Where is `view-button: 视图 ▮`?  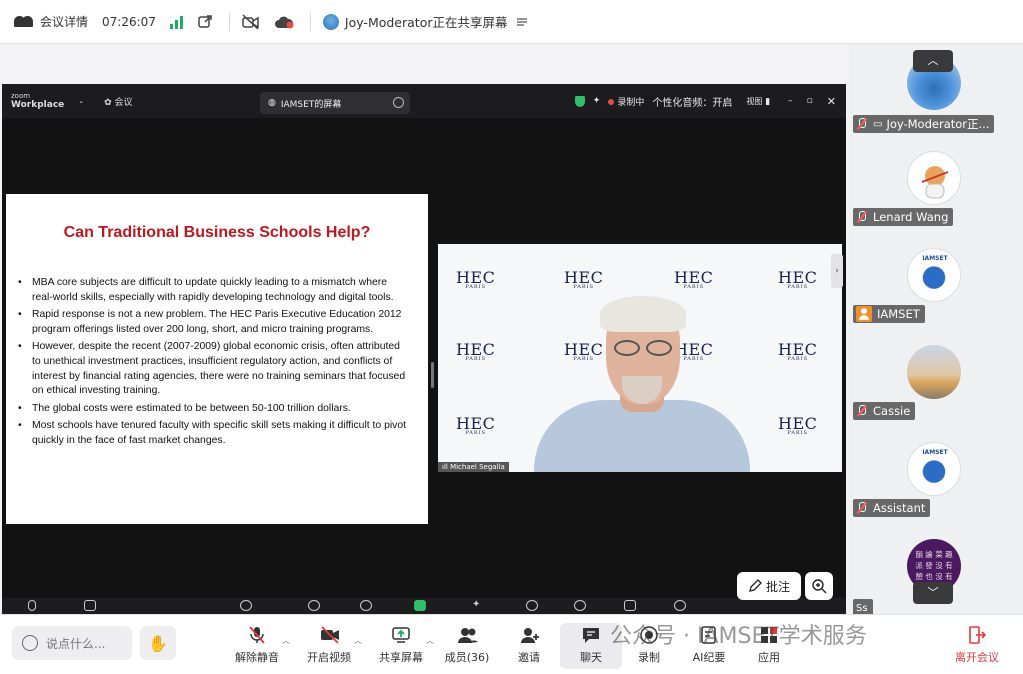
view-button: 视图 ▮ is located at coordinates (758, 101).